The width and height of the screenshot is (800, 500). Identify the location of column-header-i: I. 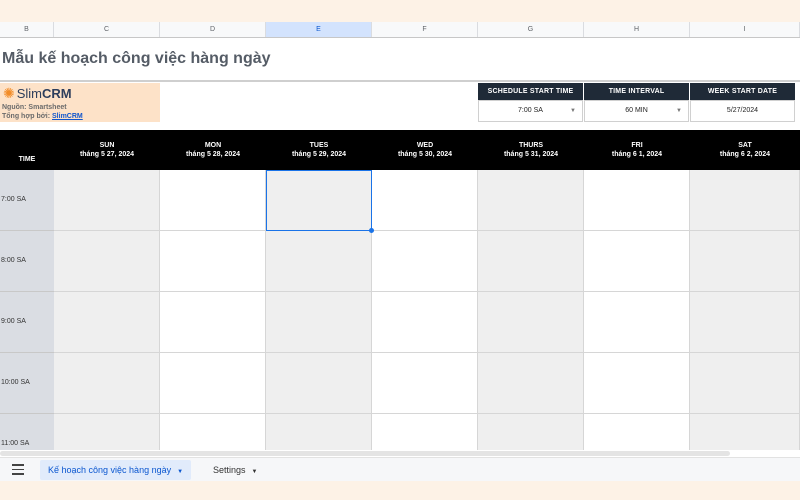
(745, 29).